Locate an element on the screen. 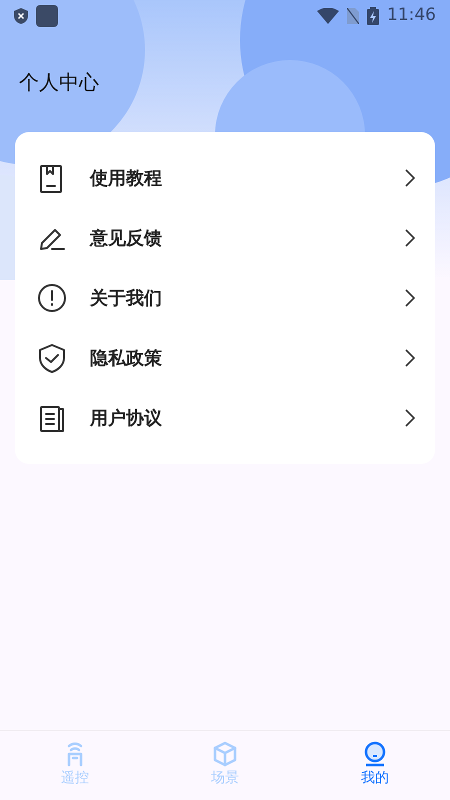 The image size is (450, 800). cube-icon is located at coordinates (225, 754).